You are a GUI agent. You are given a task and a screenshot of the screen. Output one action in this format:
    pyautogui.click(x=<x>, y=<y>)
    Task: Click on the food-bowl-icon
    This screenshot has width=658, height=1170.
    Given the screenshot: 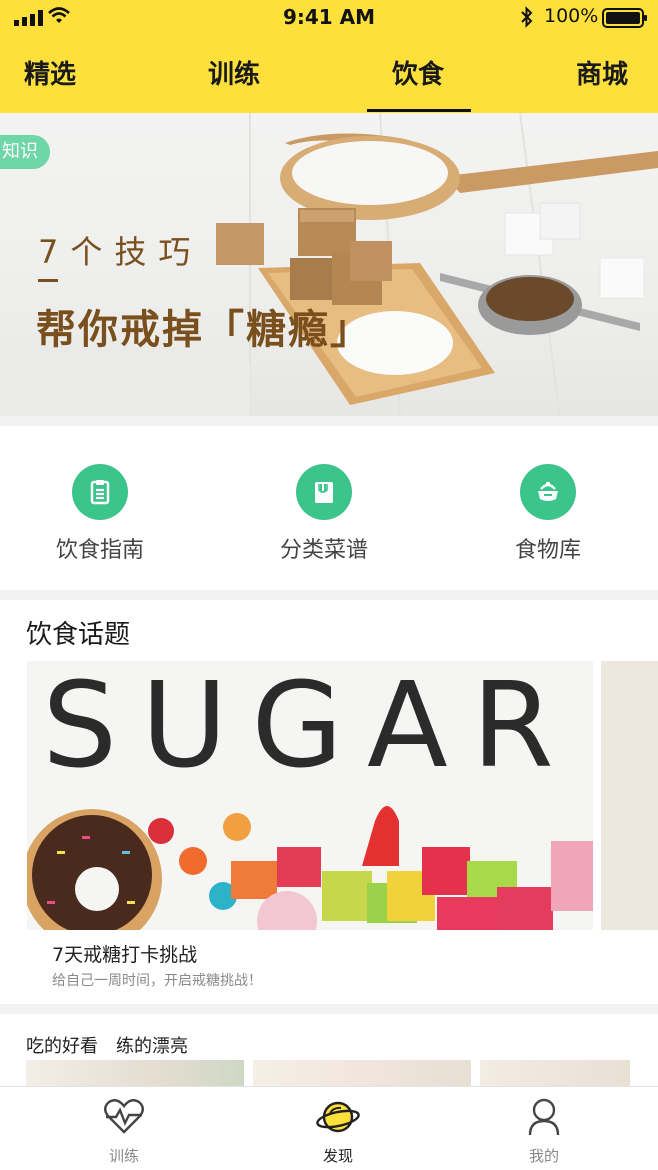 What is the action you would take?
    pyautogui.click(x=548, y=491)
    